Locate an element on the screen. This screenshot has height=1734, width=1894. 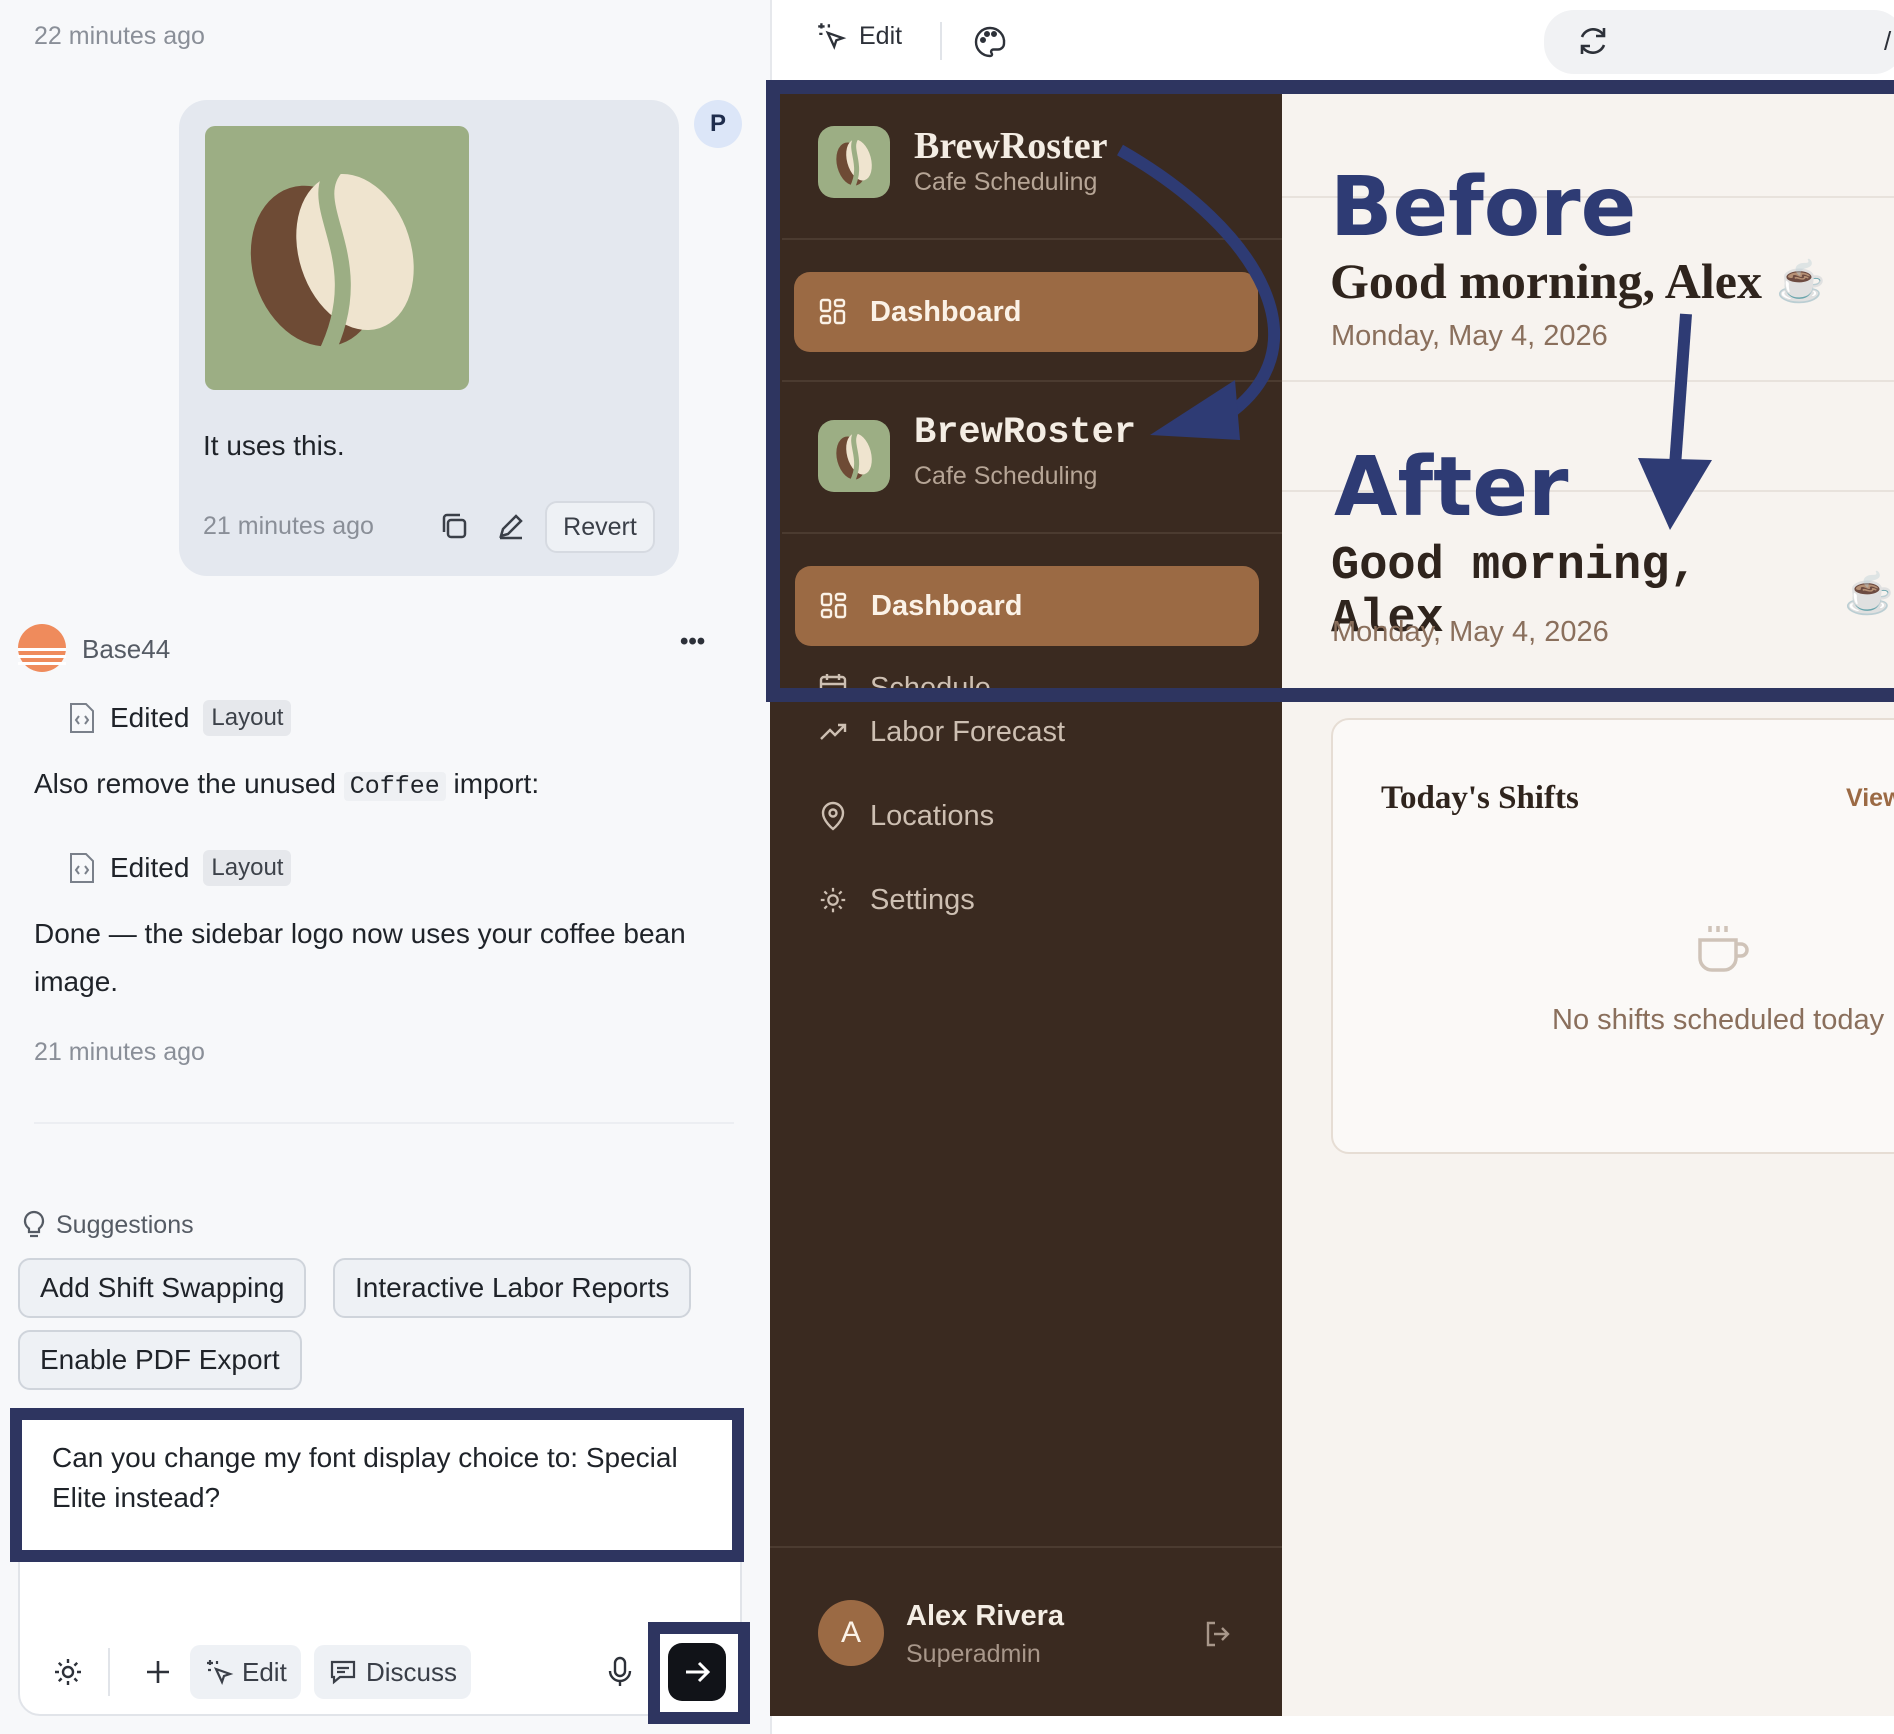
nav-settings: Settings is located at coordinates (896, 900).